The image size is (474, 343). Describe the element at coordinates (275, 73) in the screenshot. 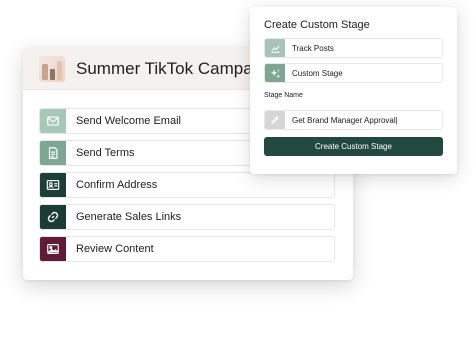

I see `sparkle-icon` at that location.